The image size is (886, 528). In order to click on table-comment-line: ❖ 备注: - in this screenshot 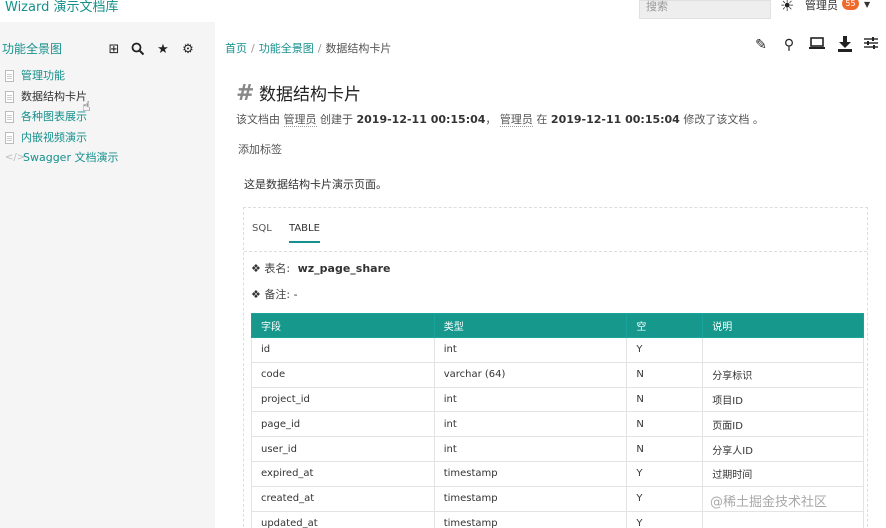, I will do `click(274, 295)`.